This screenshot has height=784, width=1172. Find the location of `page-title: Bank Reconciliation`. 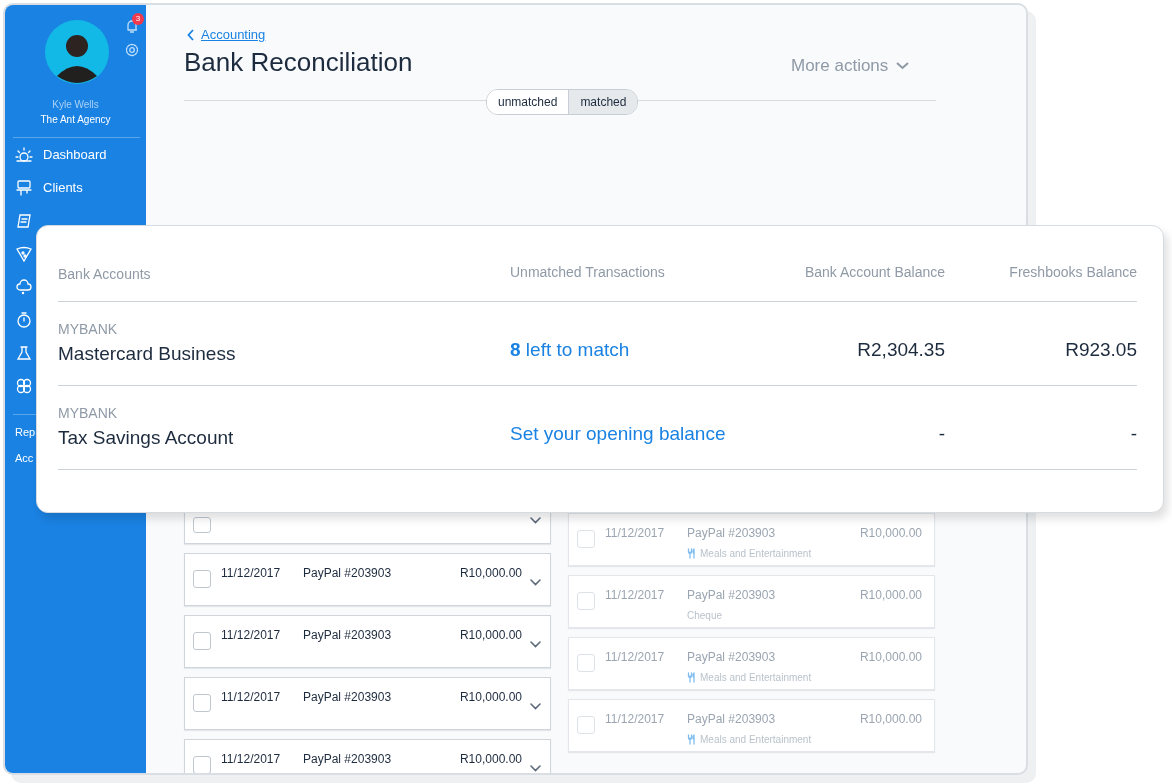

page-title: Bank Reconciliation is located at coordinates (298, 62).